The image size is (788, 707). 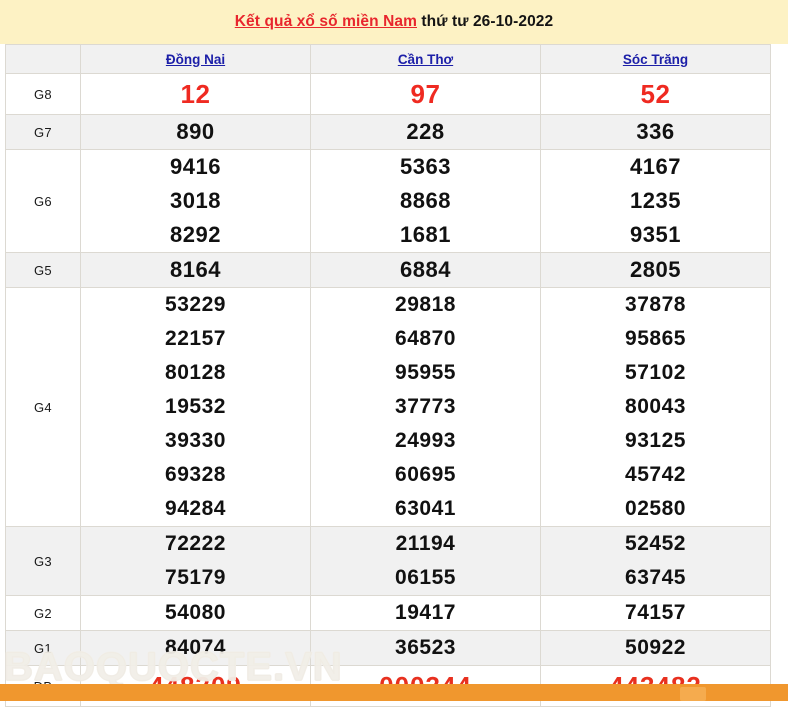 I want to click on header-province-can-tho: Cần Thơ, so click(x=425, y=59).